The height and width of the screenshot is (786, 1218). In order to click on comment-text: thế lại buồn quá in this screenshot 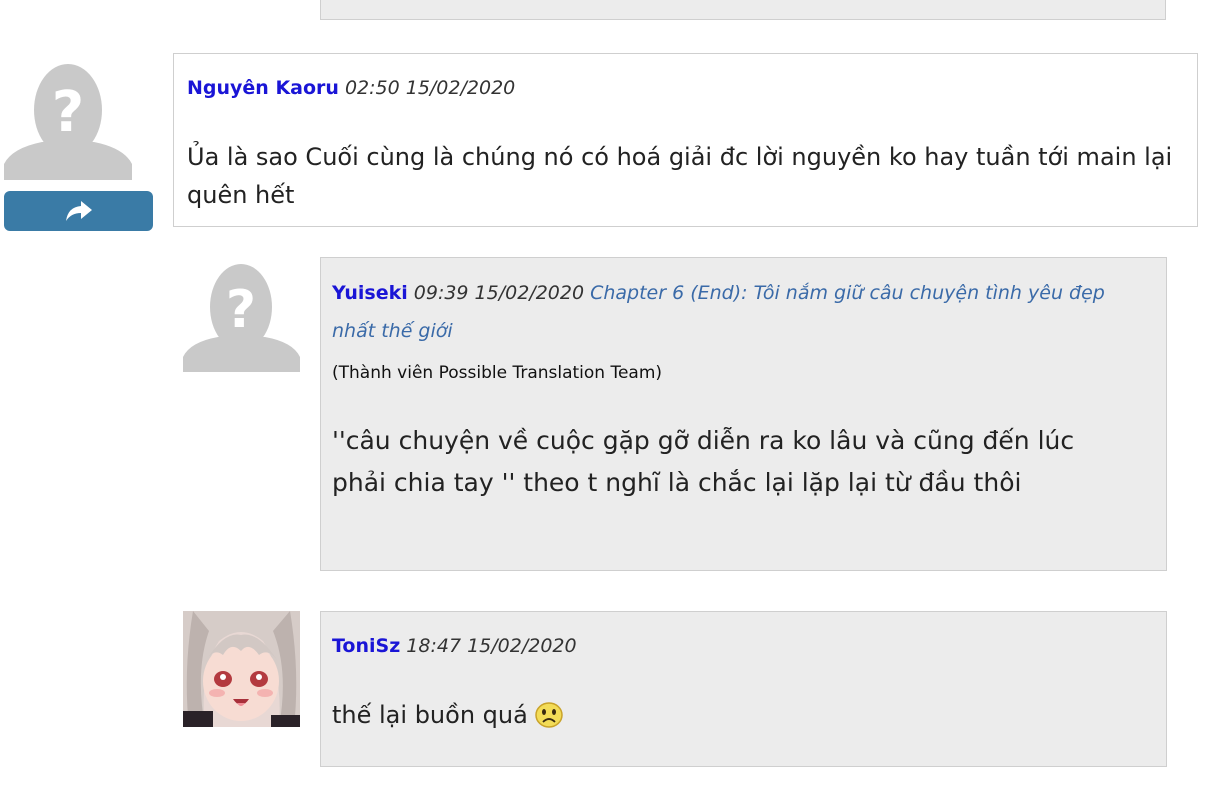, I will do `click(430, 715)`.